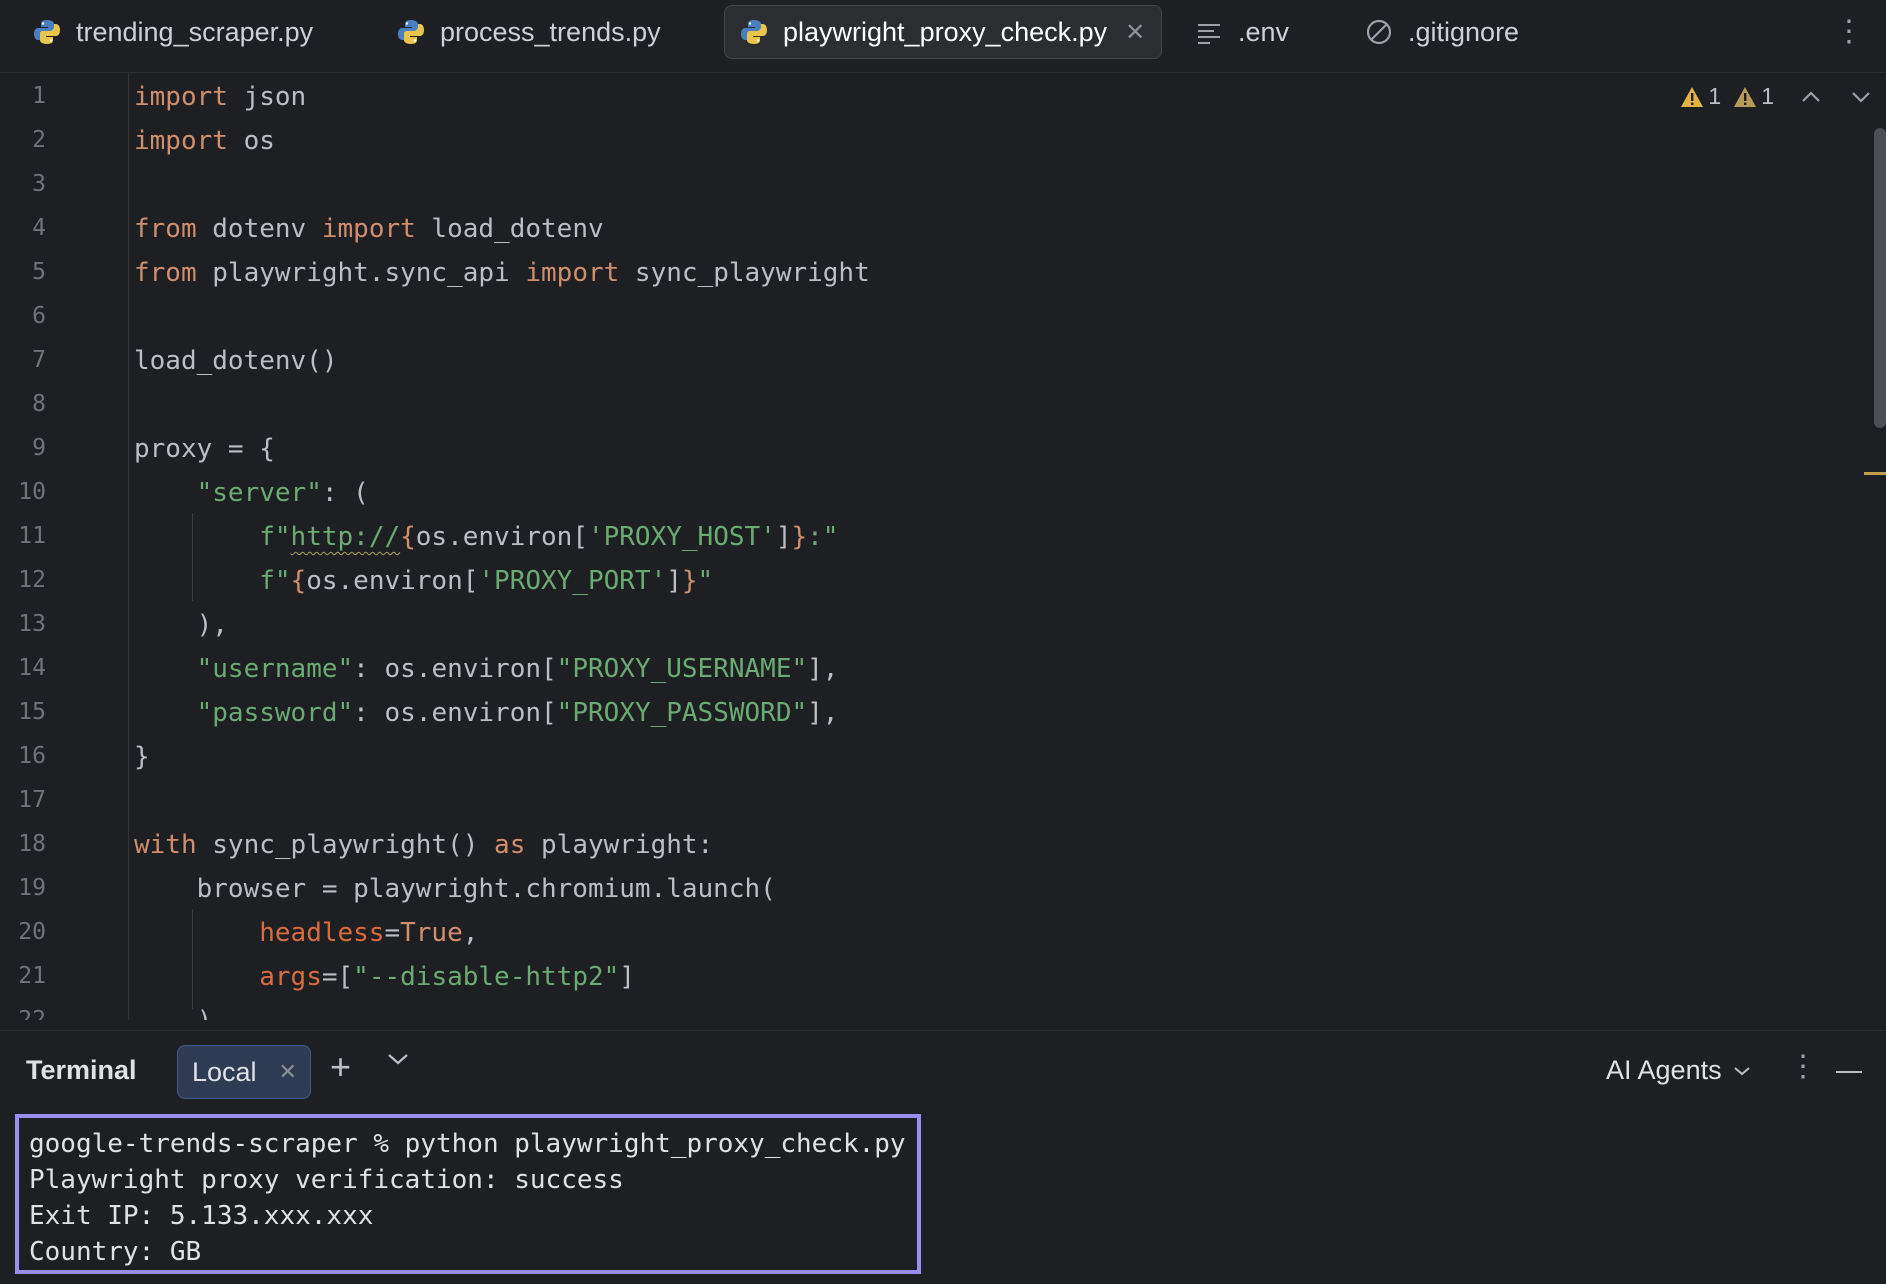  What do you see at coordinates (236, 361) in the screenshot?
I see `code-line-7: load_dotenv()` at bounding box center [236, 361].